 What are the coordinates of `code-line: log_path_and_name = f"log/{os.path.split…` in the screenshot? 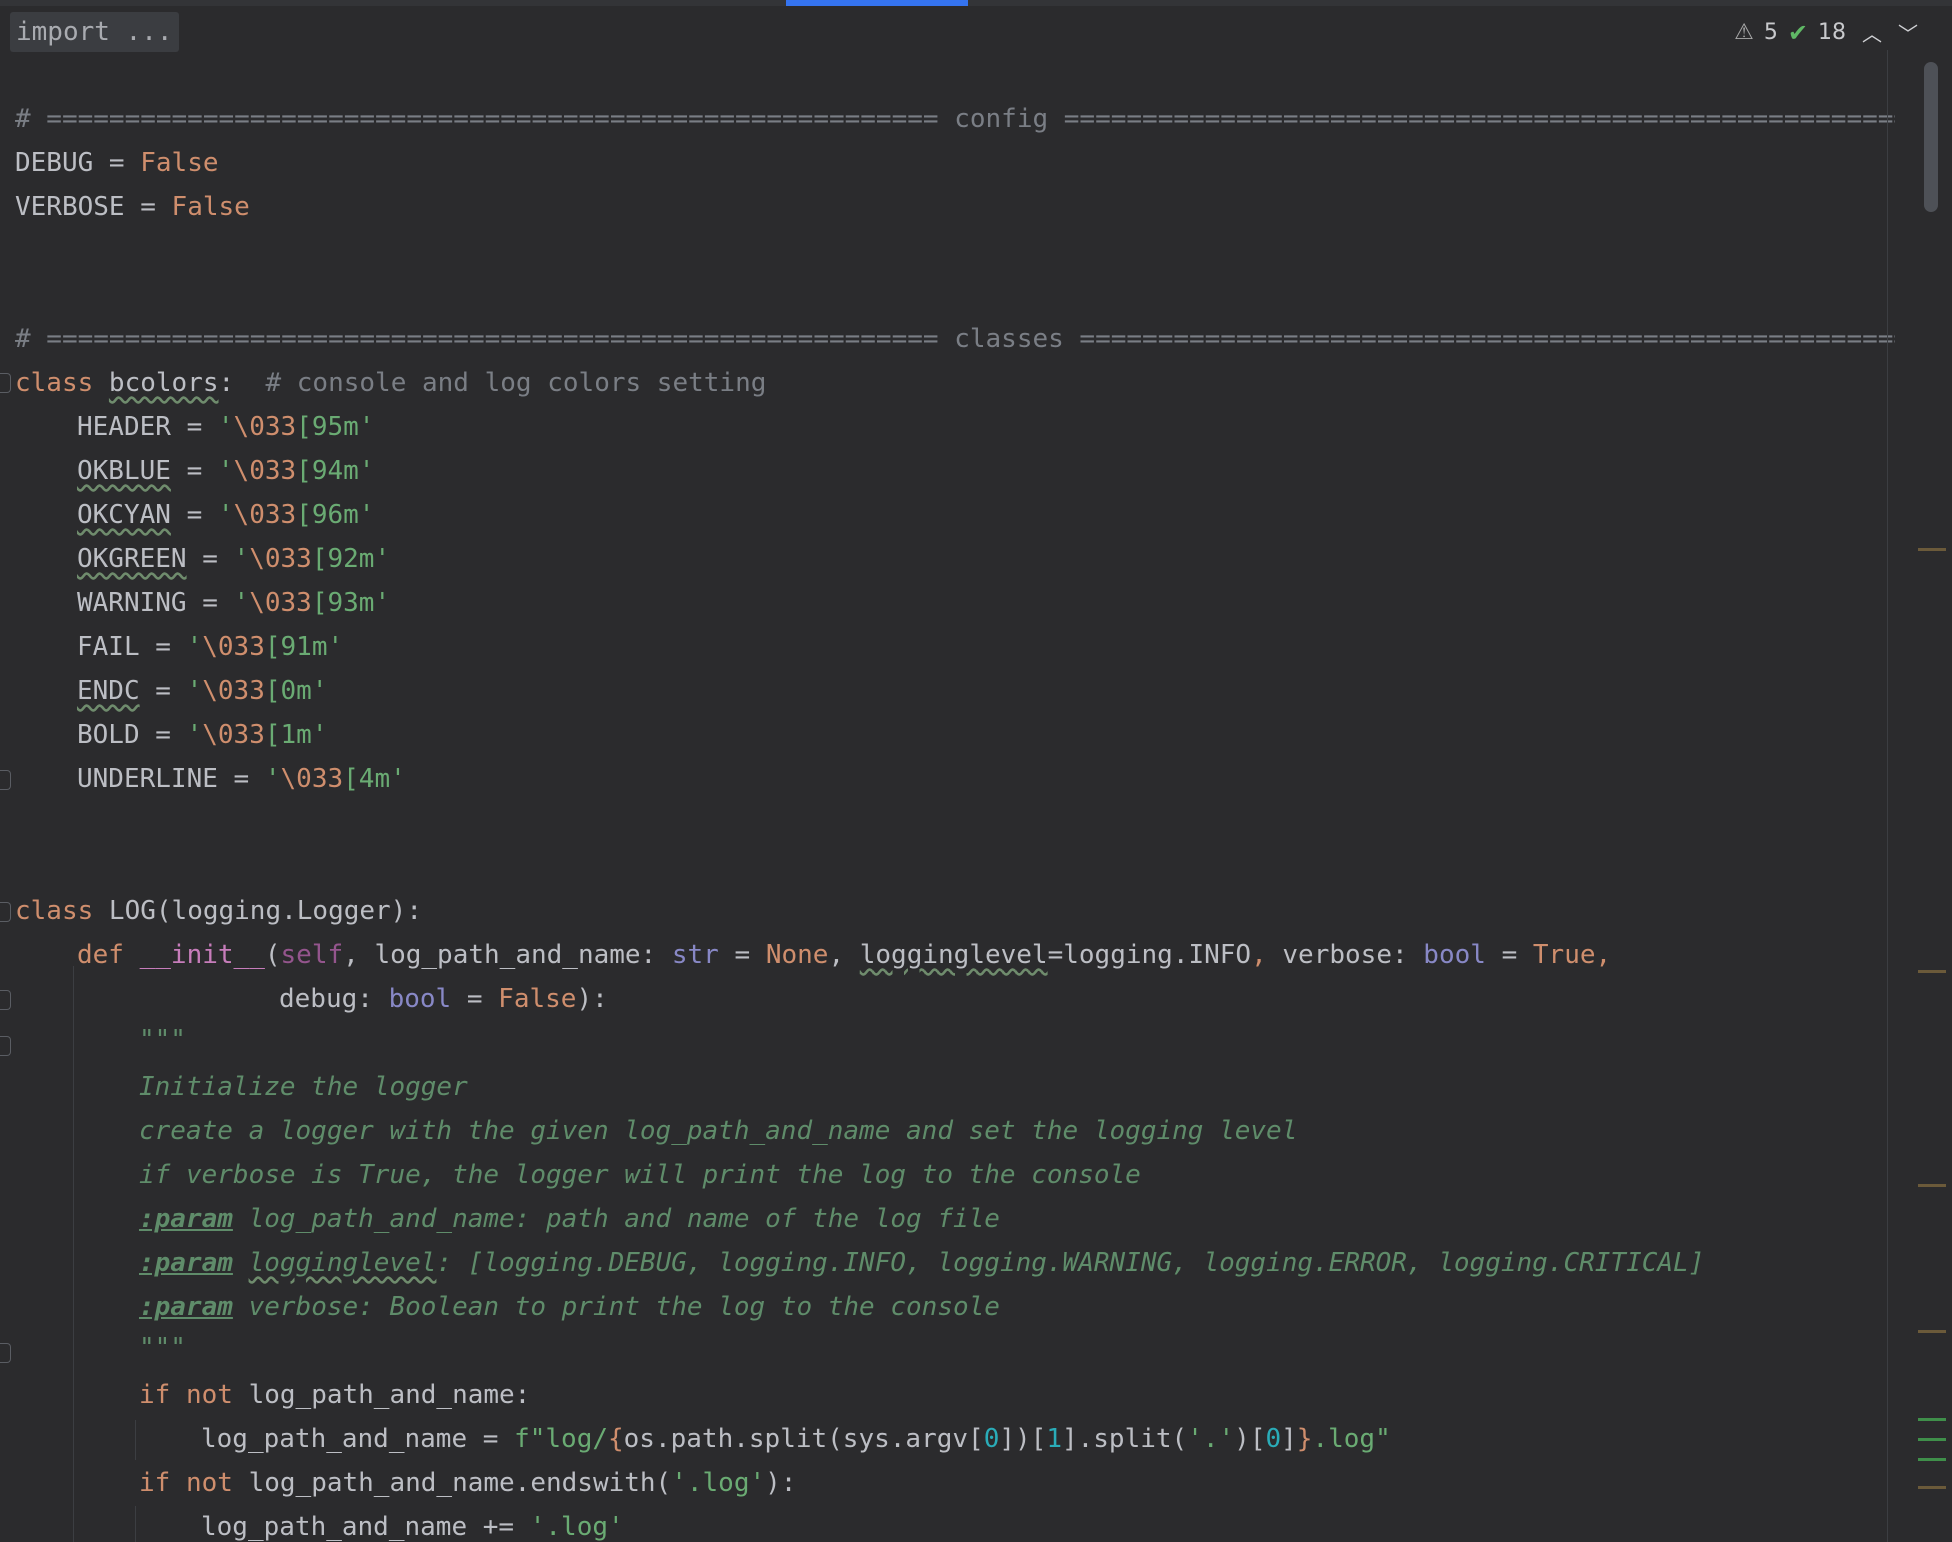 It's located at (796, 1439).